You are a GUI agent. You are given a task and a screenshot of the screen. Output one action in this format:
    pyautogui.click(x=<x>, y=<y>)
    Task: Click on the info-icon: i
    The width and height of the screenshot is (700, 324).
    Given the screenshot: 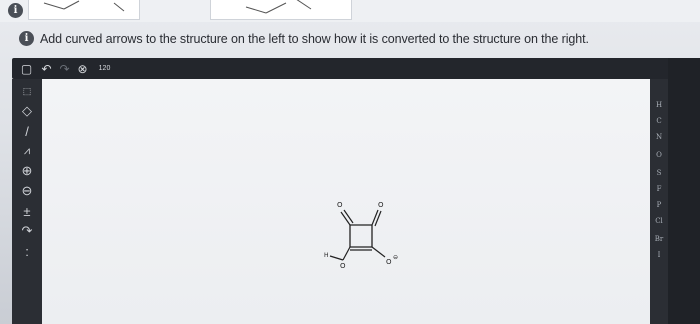 What is the action you would take?
    pyautogui.click(x=15, y=10)
    